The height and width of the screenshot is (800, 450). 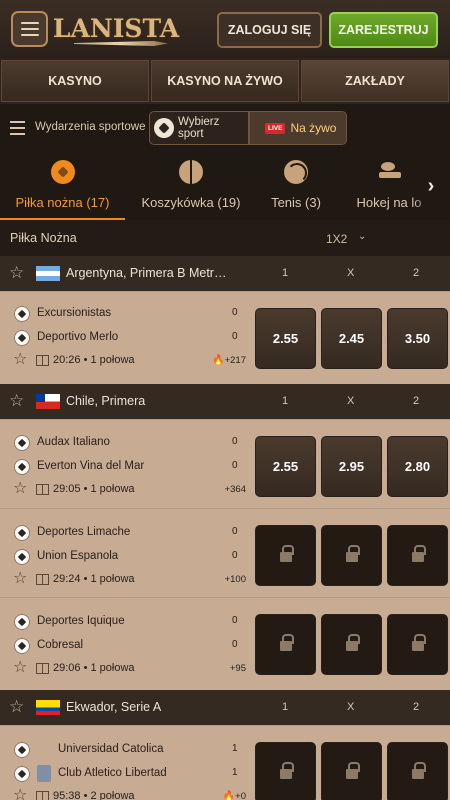 What do you see at coordinates (78, 556) in the screenshot?
I see `away-team-name: Union Espanola` at bounding box center [78, 556].